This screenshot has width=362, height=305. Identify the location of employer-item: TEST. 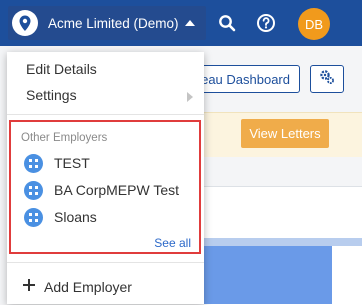
(57, 163).